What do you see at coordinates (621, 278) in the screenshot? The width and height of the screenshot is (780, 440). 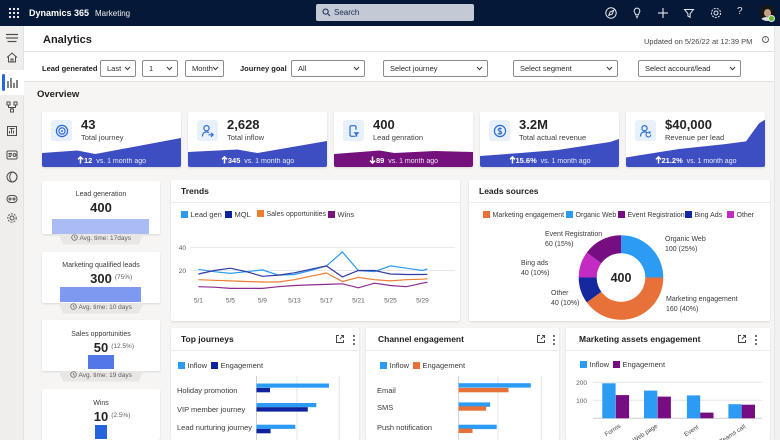 I see `svg-text: 400` at bounding box center [621, 278].